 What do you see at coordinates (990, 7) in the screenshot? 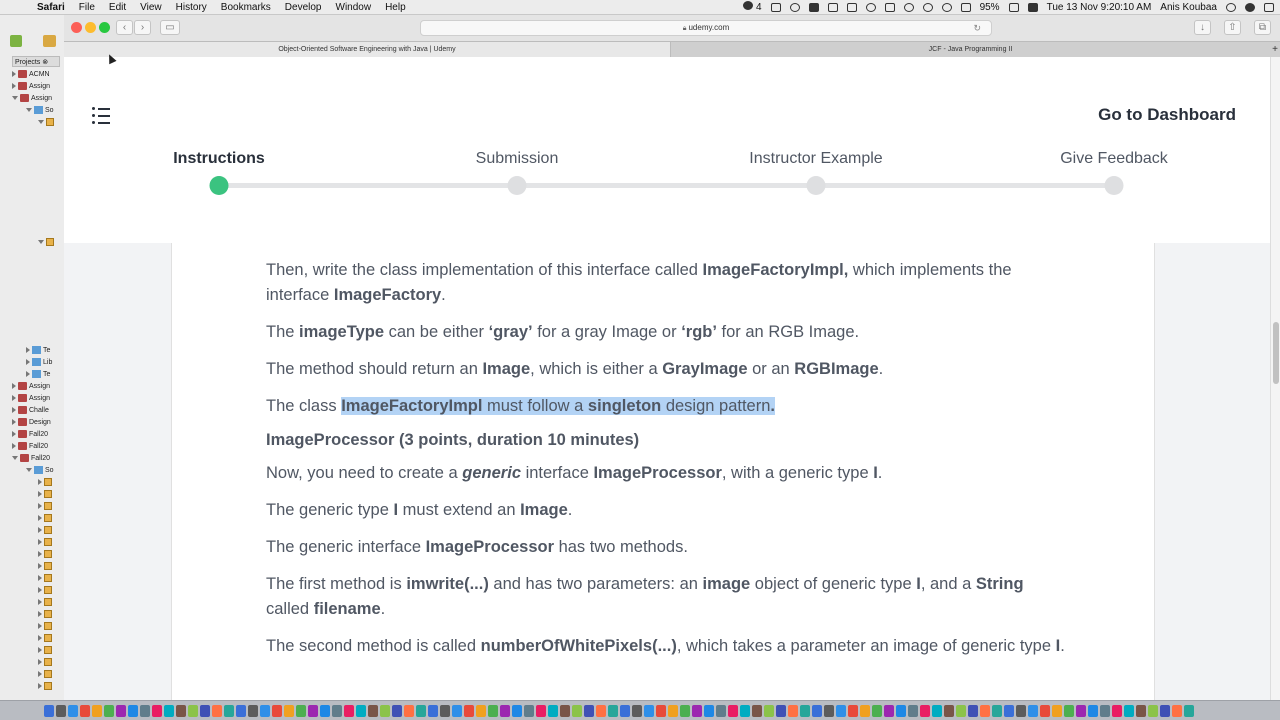
I see `battery-percent: 95%` at bounding box center [990, 7].